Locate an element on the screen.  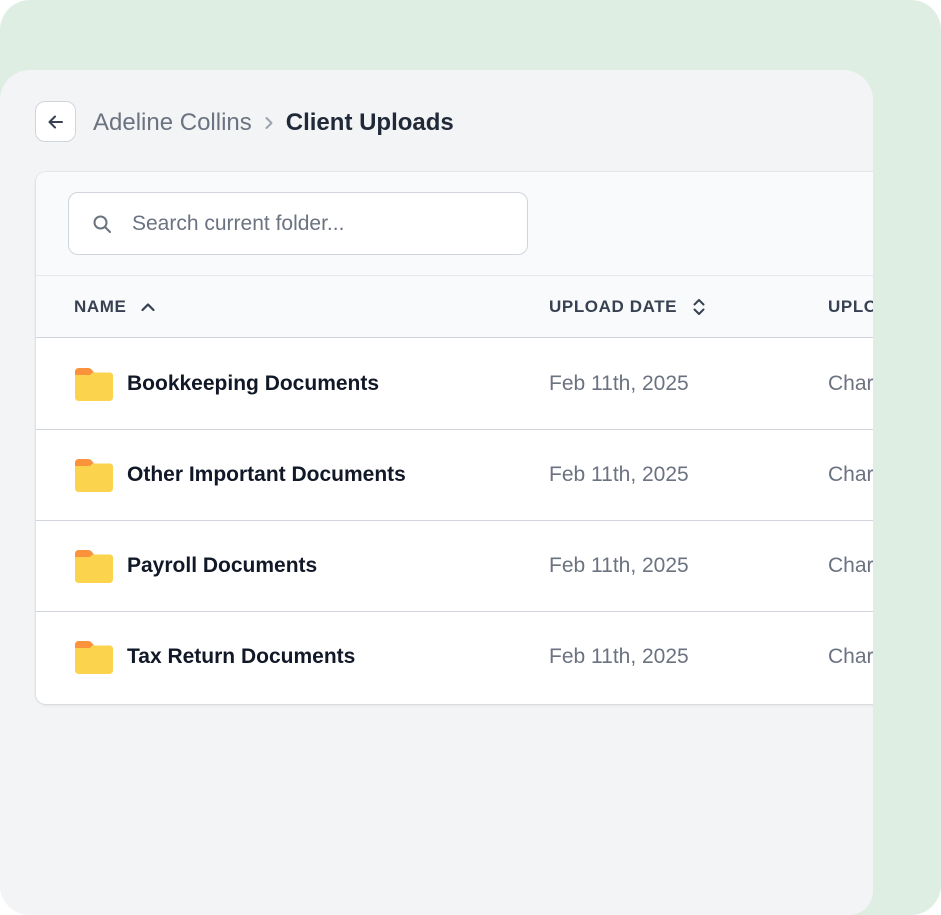
search-input is located at coordinates (312, 223).